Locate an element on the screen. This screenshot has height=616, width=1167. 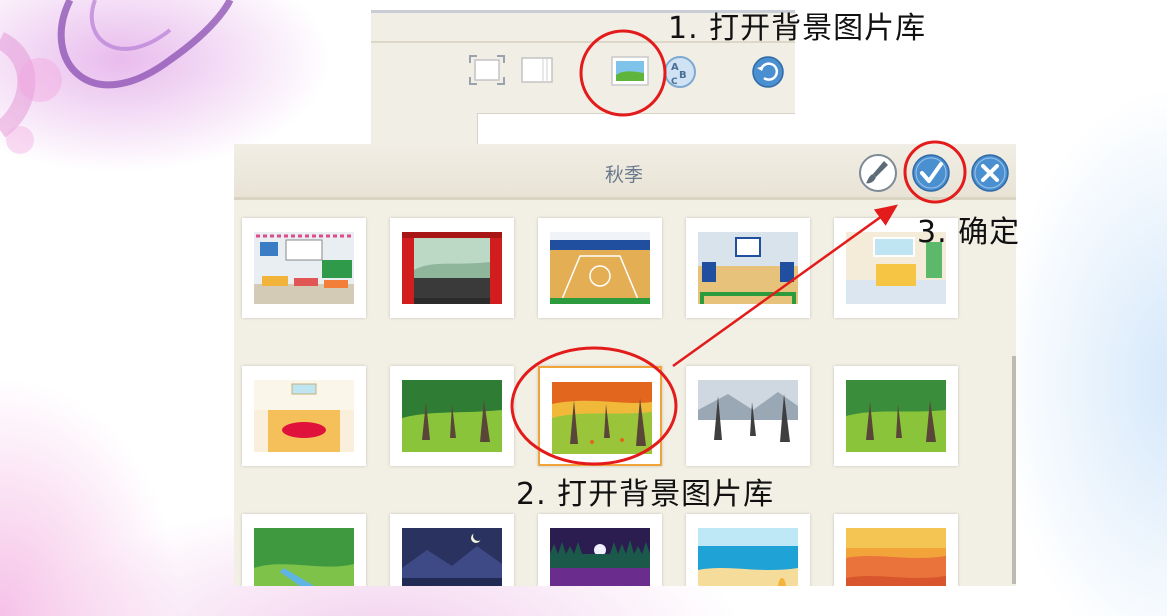
library-scrollbar is located at coordinates (1014, 470).